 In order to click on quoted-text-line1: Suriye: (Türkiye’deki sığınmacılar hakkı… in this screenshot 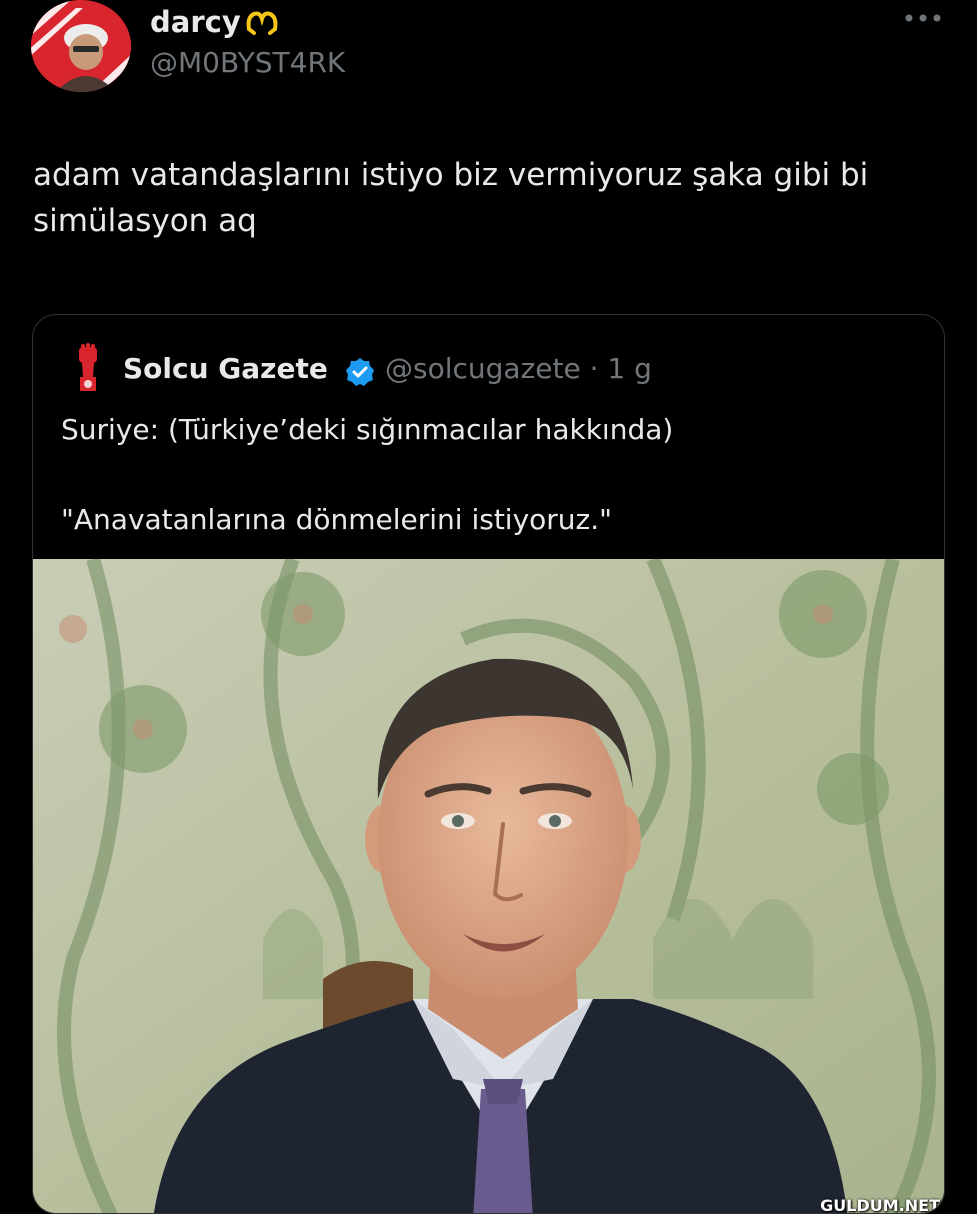, I will do `click(367, 429)`.